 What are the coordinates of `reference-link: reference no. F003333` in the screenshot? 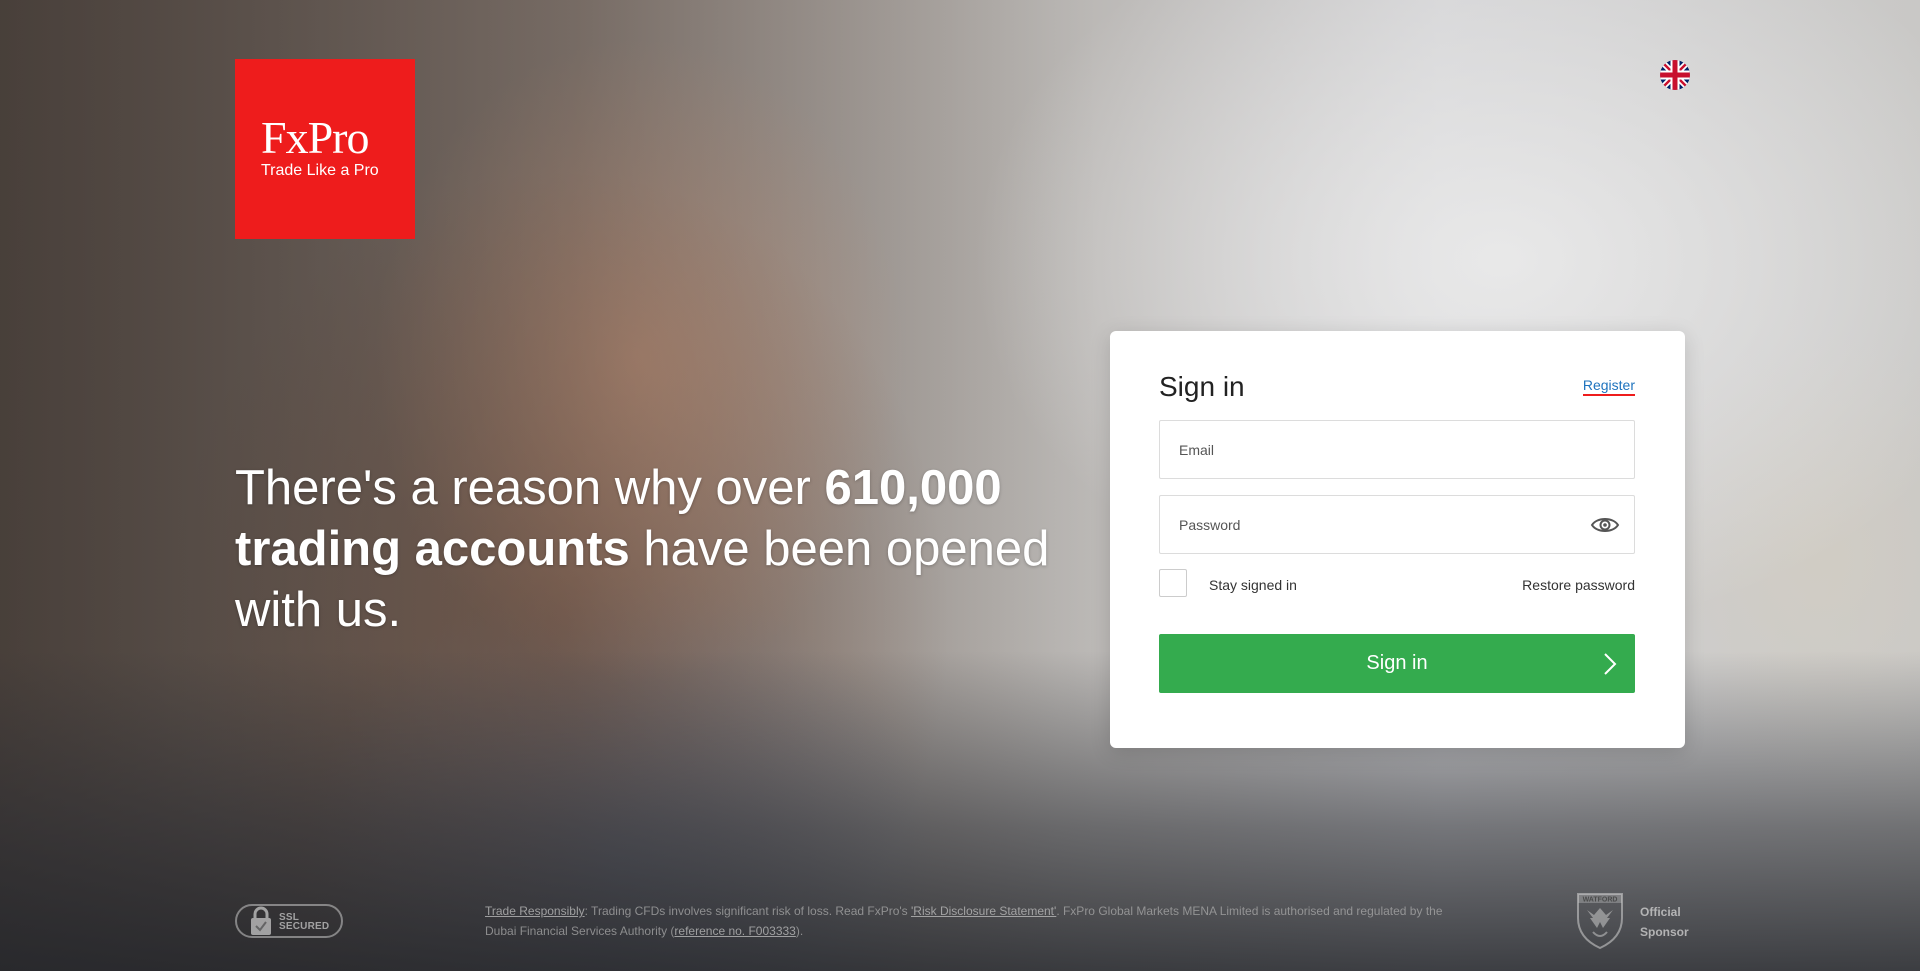 It's located at (734, 931).